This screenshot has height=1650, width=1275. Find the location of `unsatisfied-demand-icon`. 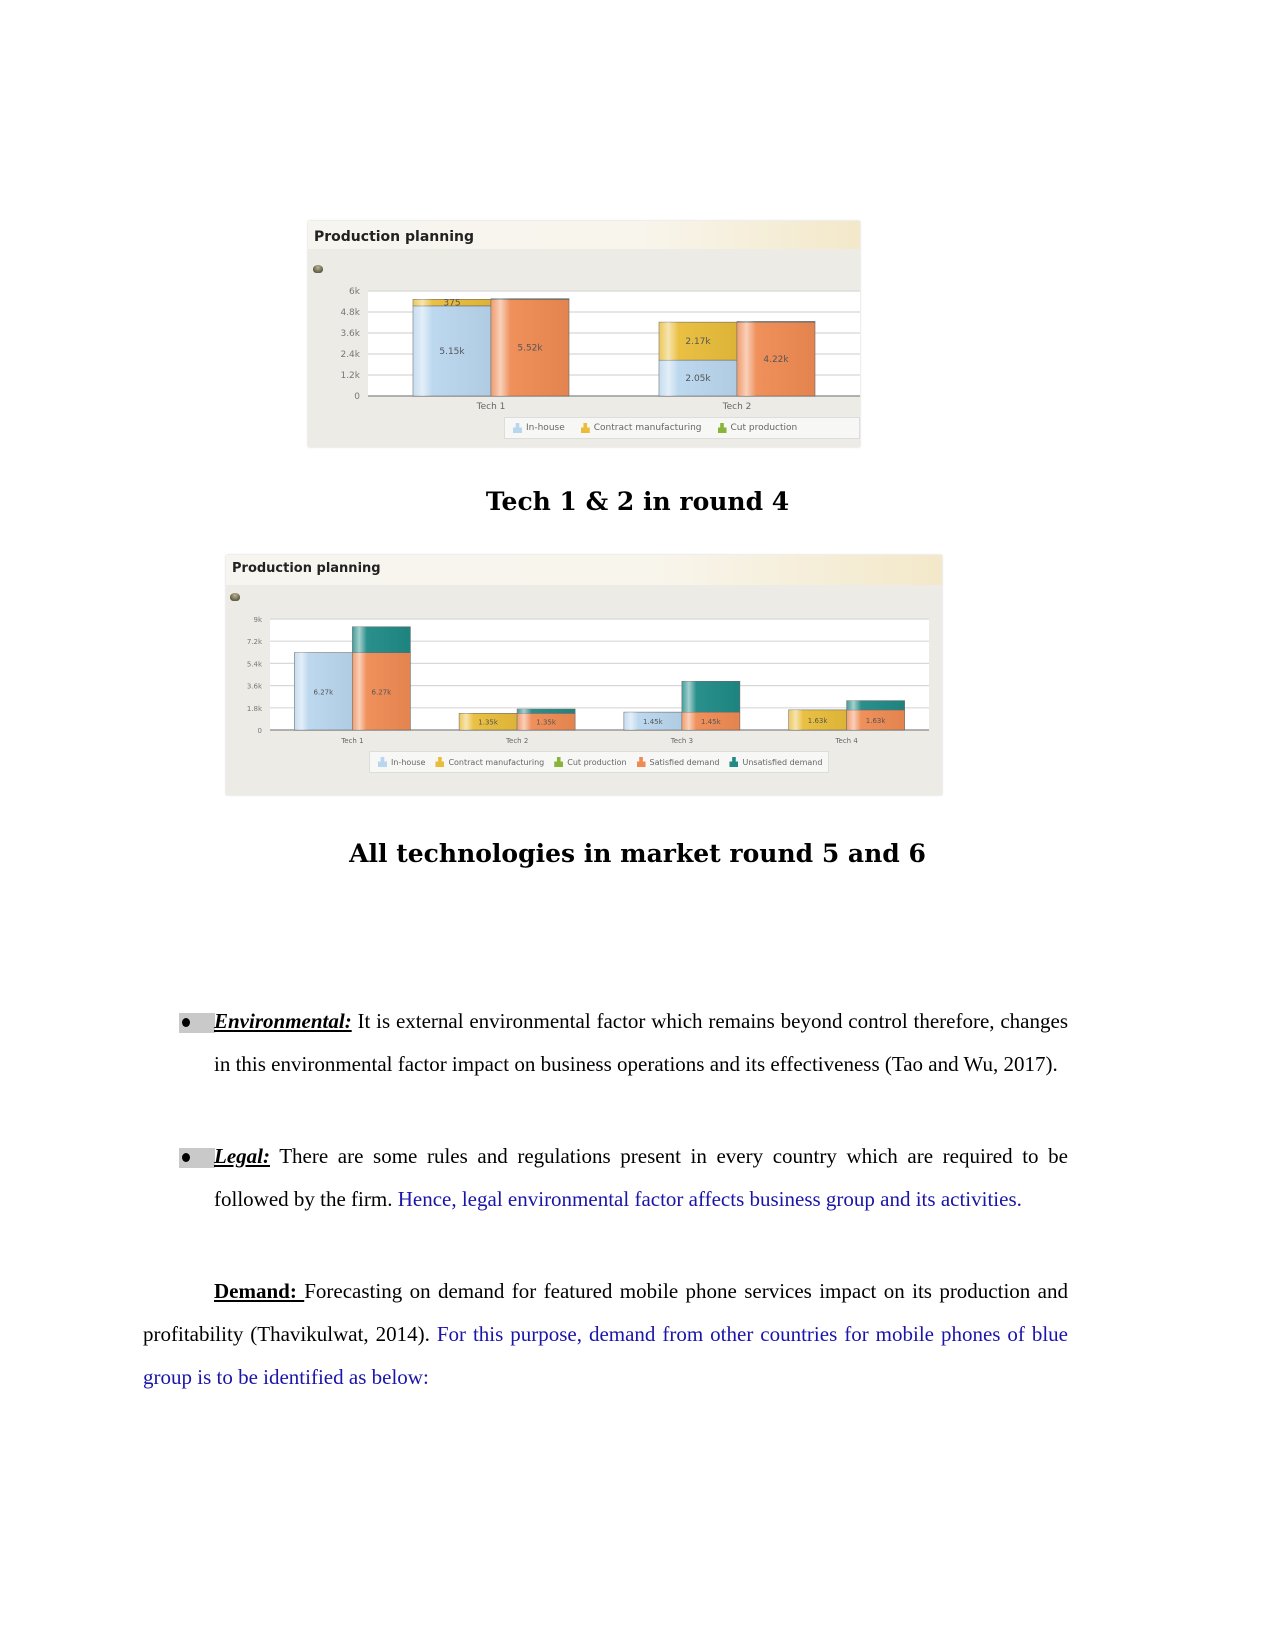

unsatisfied-demand-icon is located at coordinates (734, 762).